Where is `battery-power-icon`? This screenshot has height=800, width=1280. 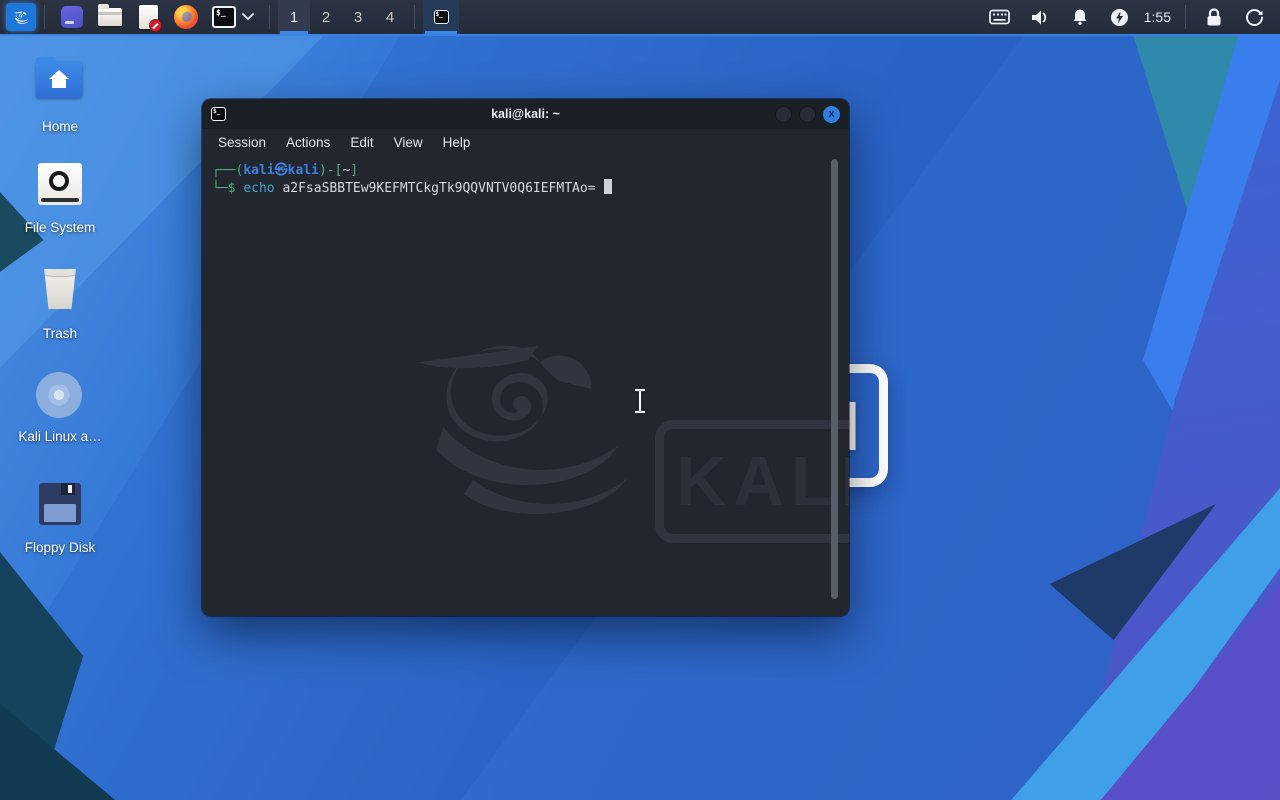 battery-power-icon is located at coordinates (1120, 17).